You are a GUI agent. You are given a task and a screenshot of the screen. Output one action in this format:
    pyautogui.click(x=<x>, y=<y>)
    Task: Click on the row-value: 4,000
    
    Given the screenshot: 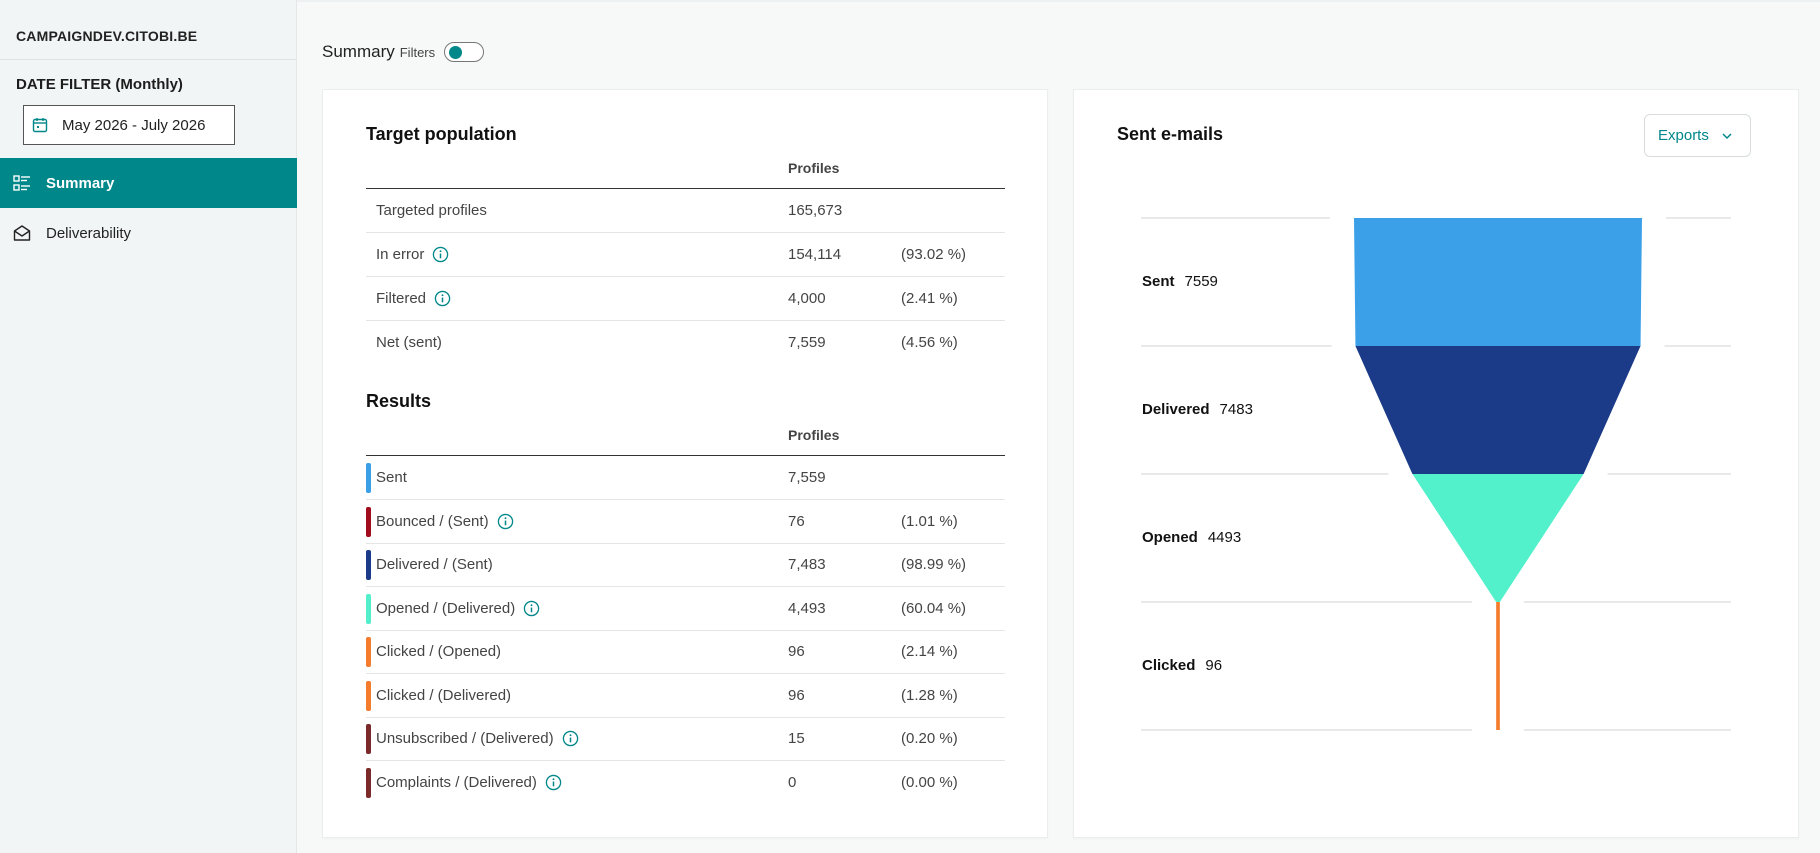 What is the action you would take?
    pyautogui.click(x=807, y=298)
    